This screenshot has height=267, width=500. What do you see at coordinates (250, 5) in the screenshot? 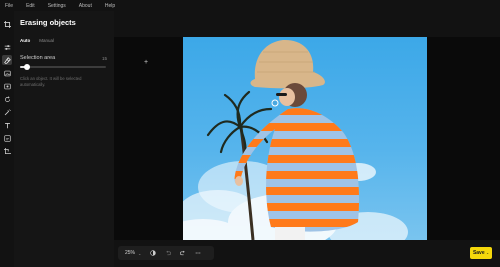
I see `menu-bar: File Edit Settings About Help` at bounding box center [250, 5].